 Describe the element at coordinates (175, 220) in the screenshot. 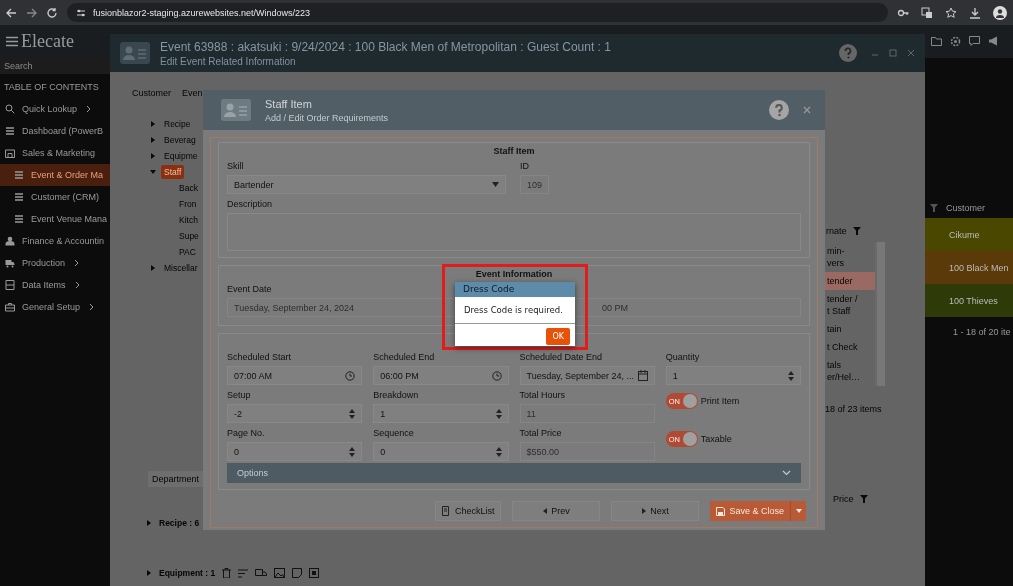

I see `tree-item: Kitch` at that location.